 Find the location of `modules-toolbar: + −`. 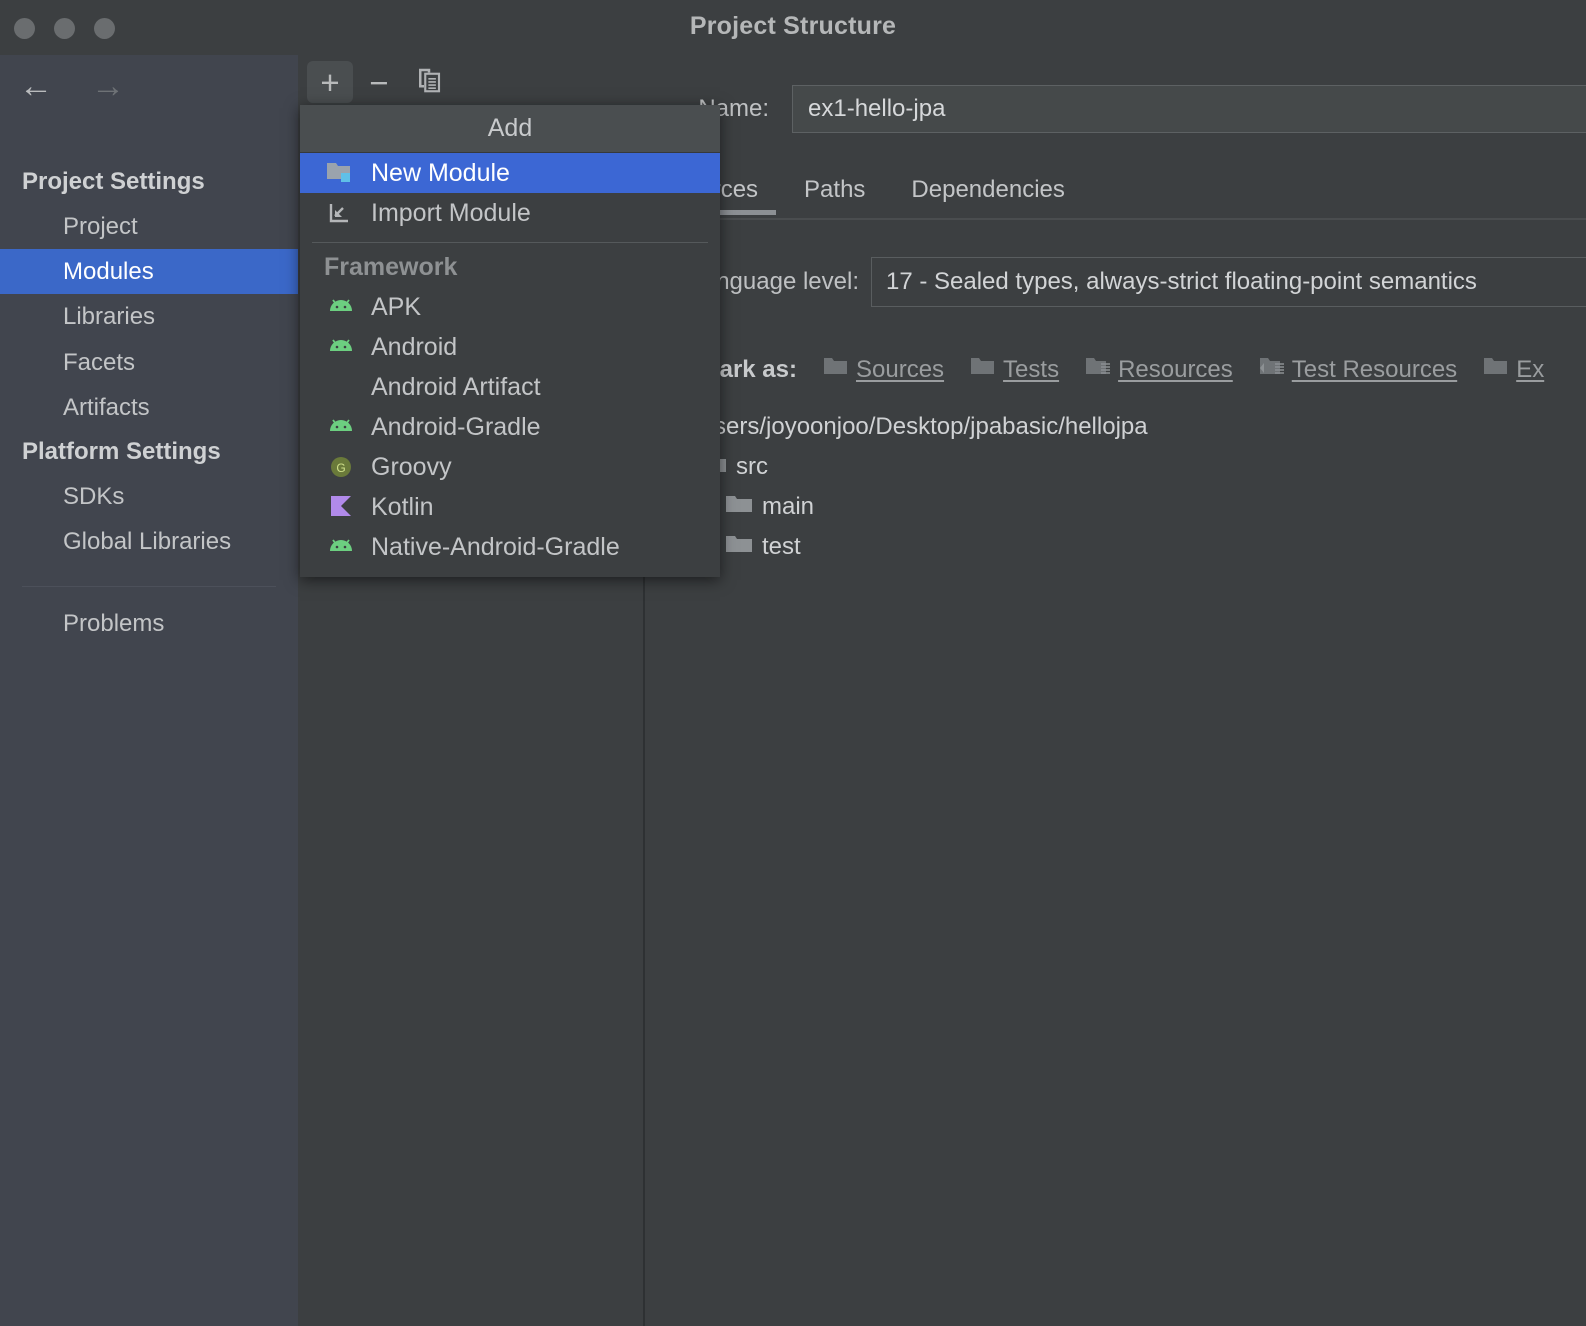

modules-toolbar: + − is located at coordinates (471, 81).